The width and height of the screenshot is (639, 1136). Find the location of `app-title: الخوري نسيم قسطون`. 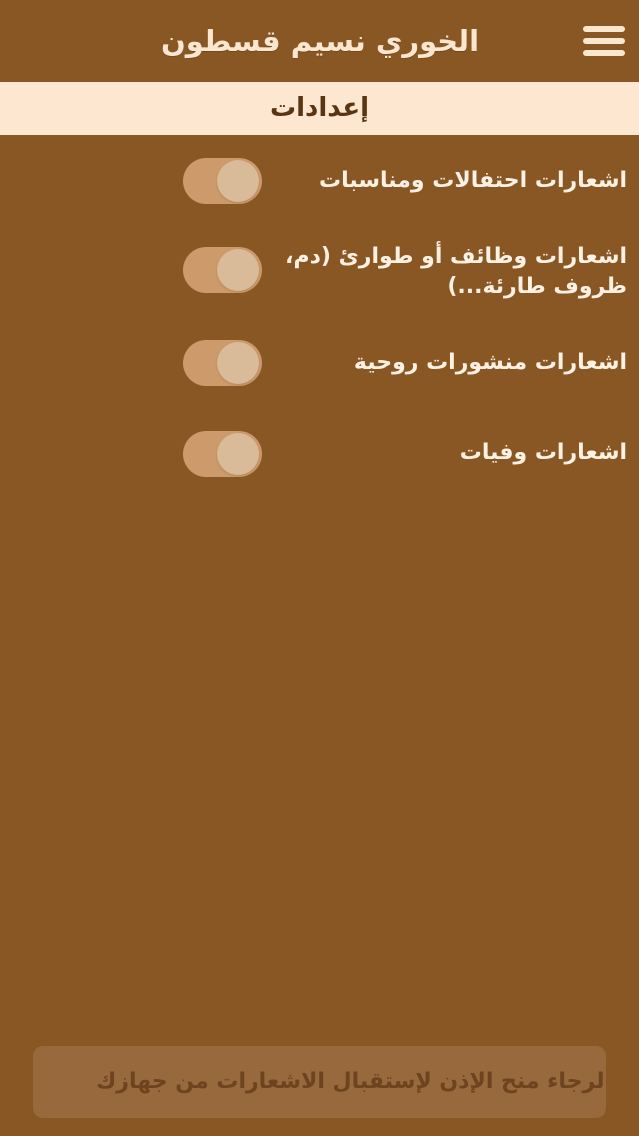

app-title: الخوري نسيم قسطون is located at coordinates (320, 41).